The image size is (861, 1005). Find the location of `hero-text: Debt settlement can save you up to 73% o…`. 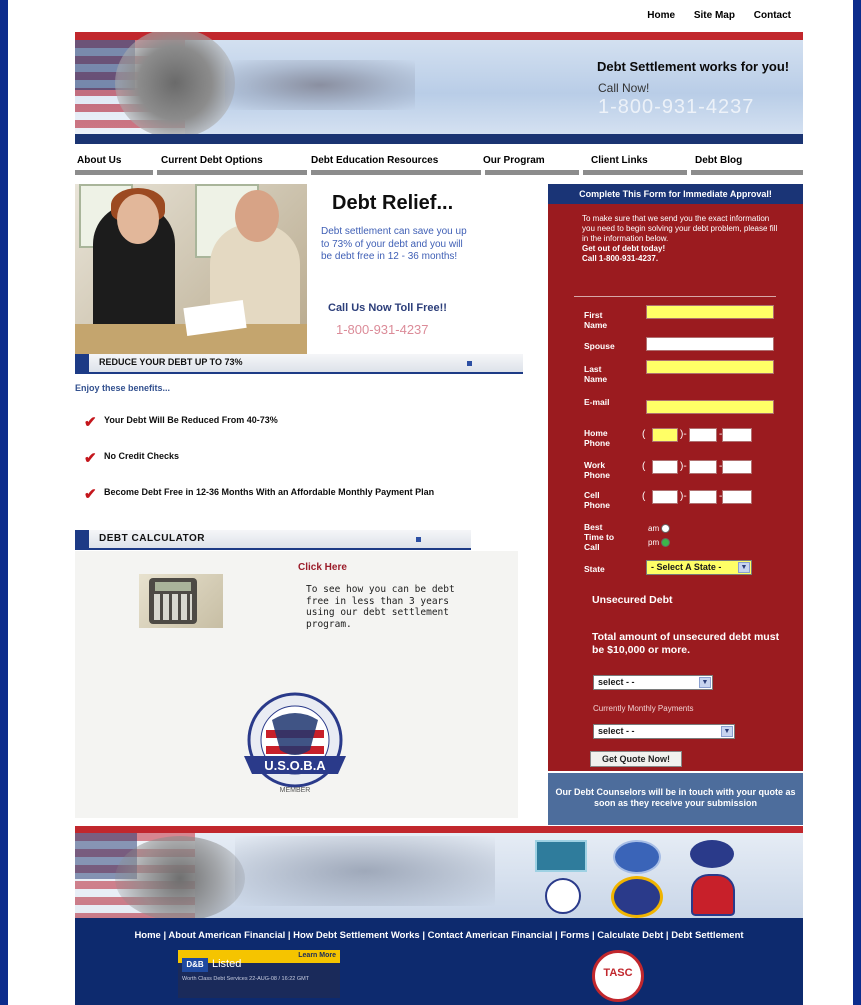

hero-text: Debt settlement can save you up to 73% o… is located at coordinates (394, 244).